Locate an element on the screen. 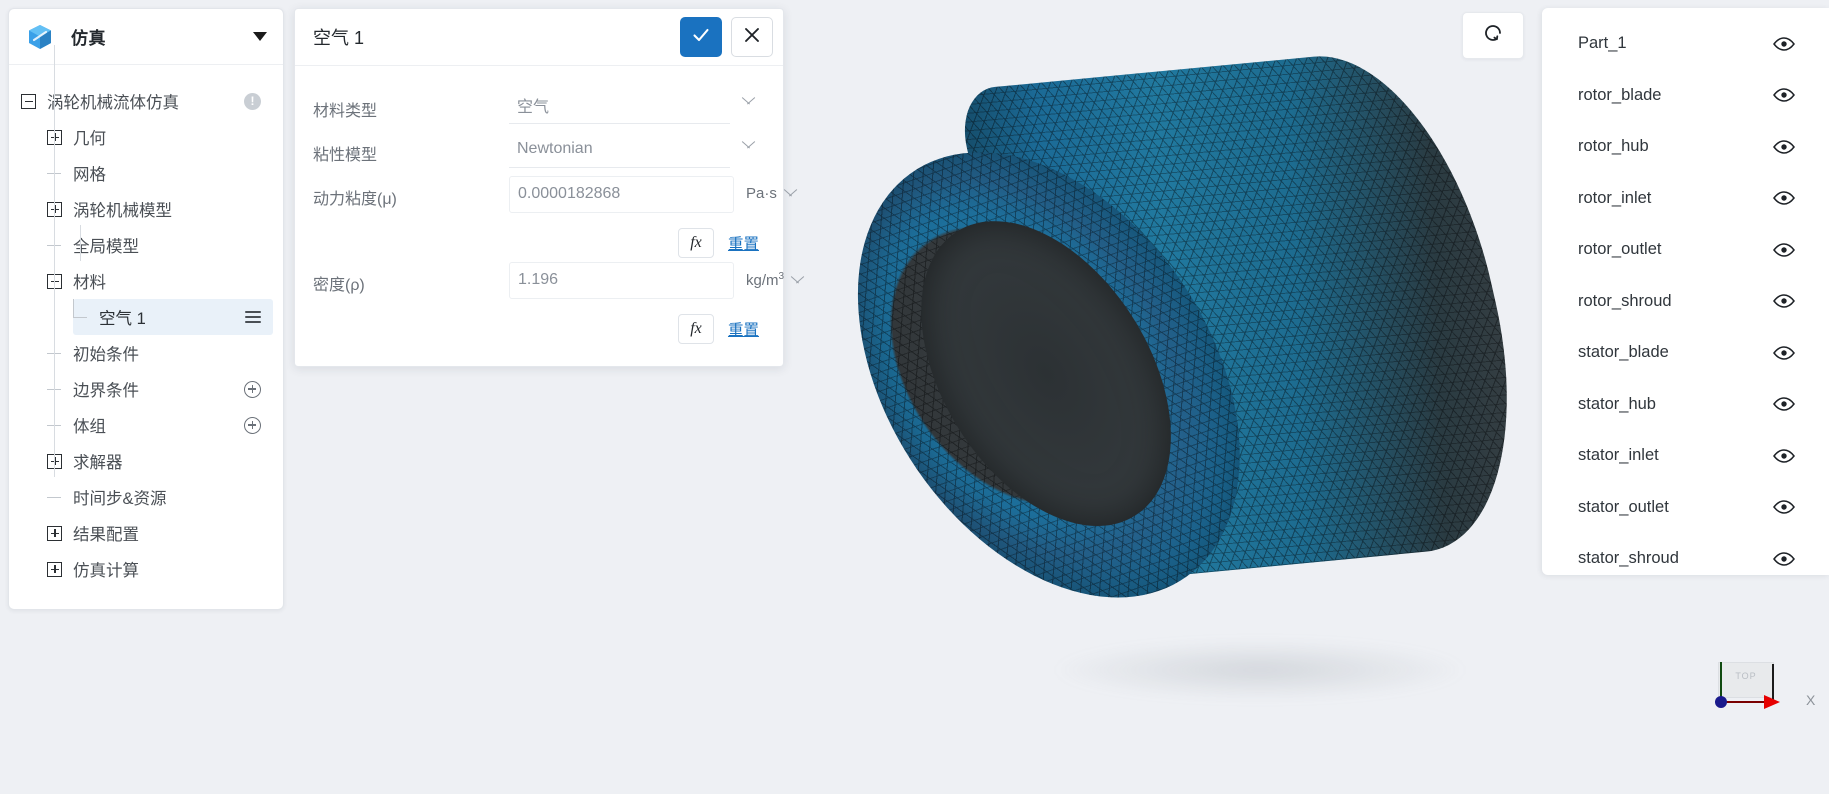  part-name-label: stator_blade is located at coordinates (1623, 352).